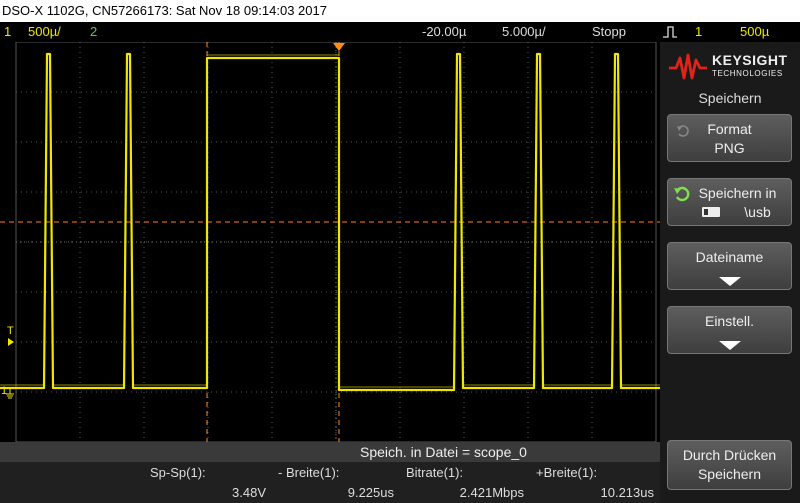  Describe the element at coordinates (729, 455) in the screenshot. I see `softkey-label: Durch Drücken` at that location.